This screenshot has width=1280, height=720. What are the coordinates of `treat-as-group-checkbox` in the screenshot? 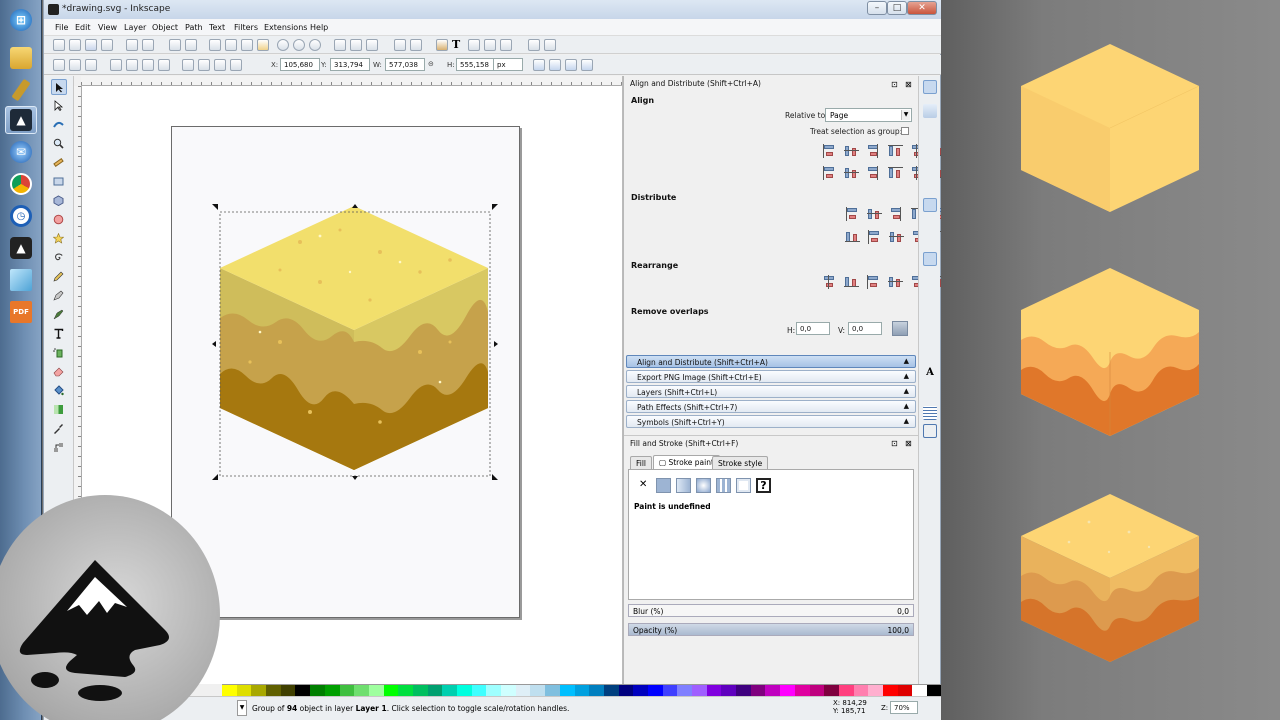 It's located at (905, 131).